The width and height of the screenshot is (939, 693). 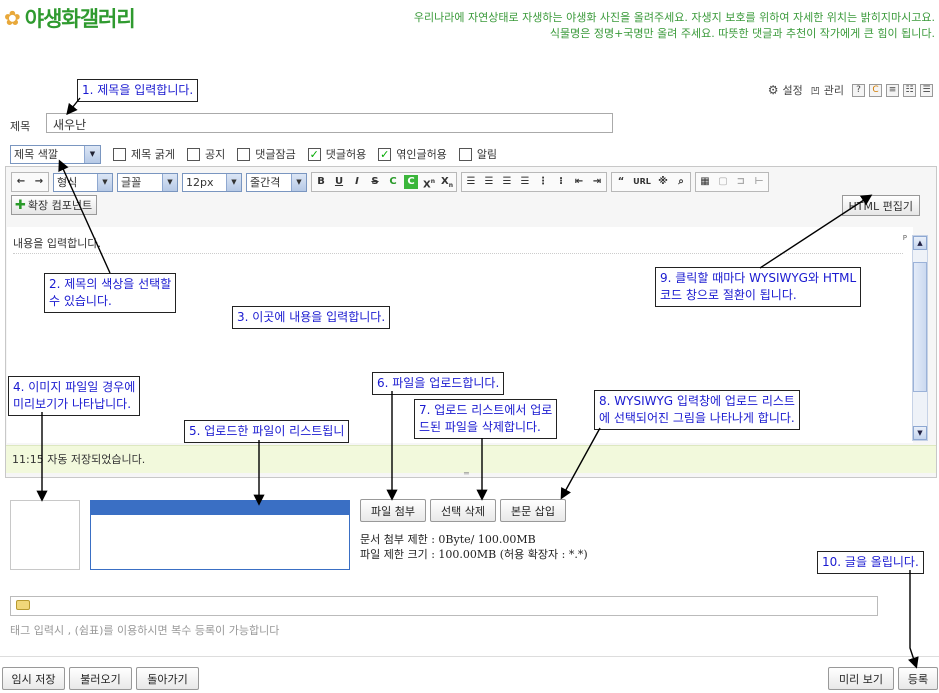 I want to click on italic-button: I, so click(x=357, y=182).